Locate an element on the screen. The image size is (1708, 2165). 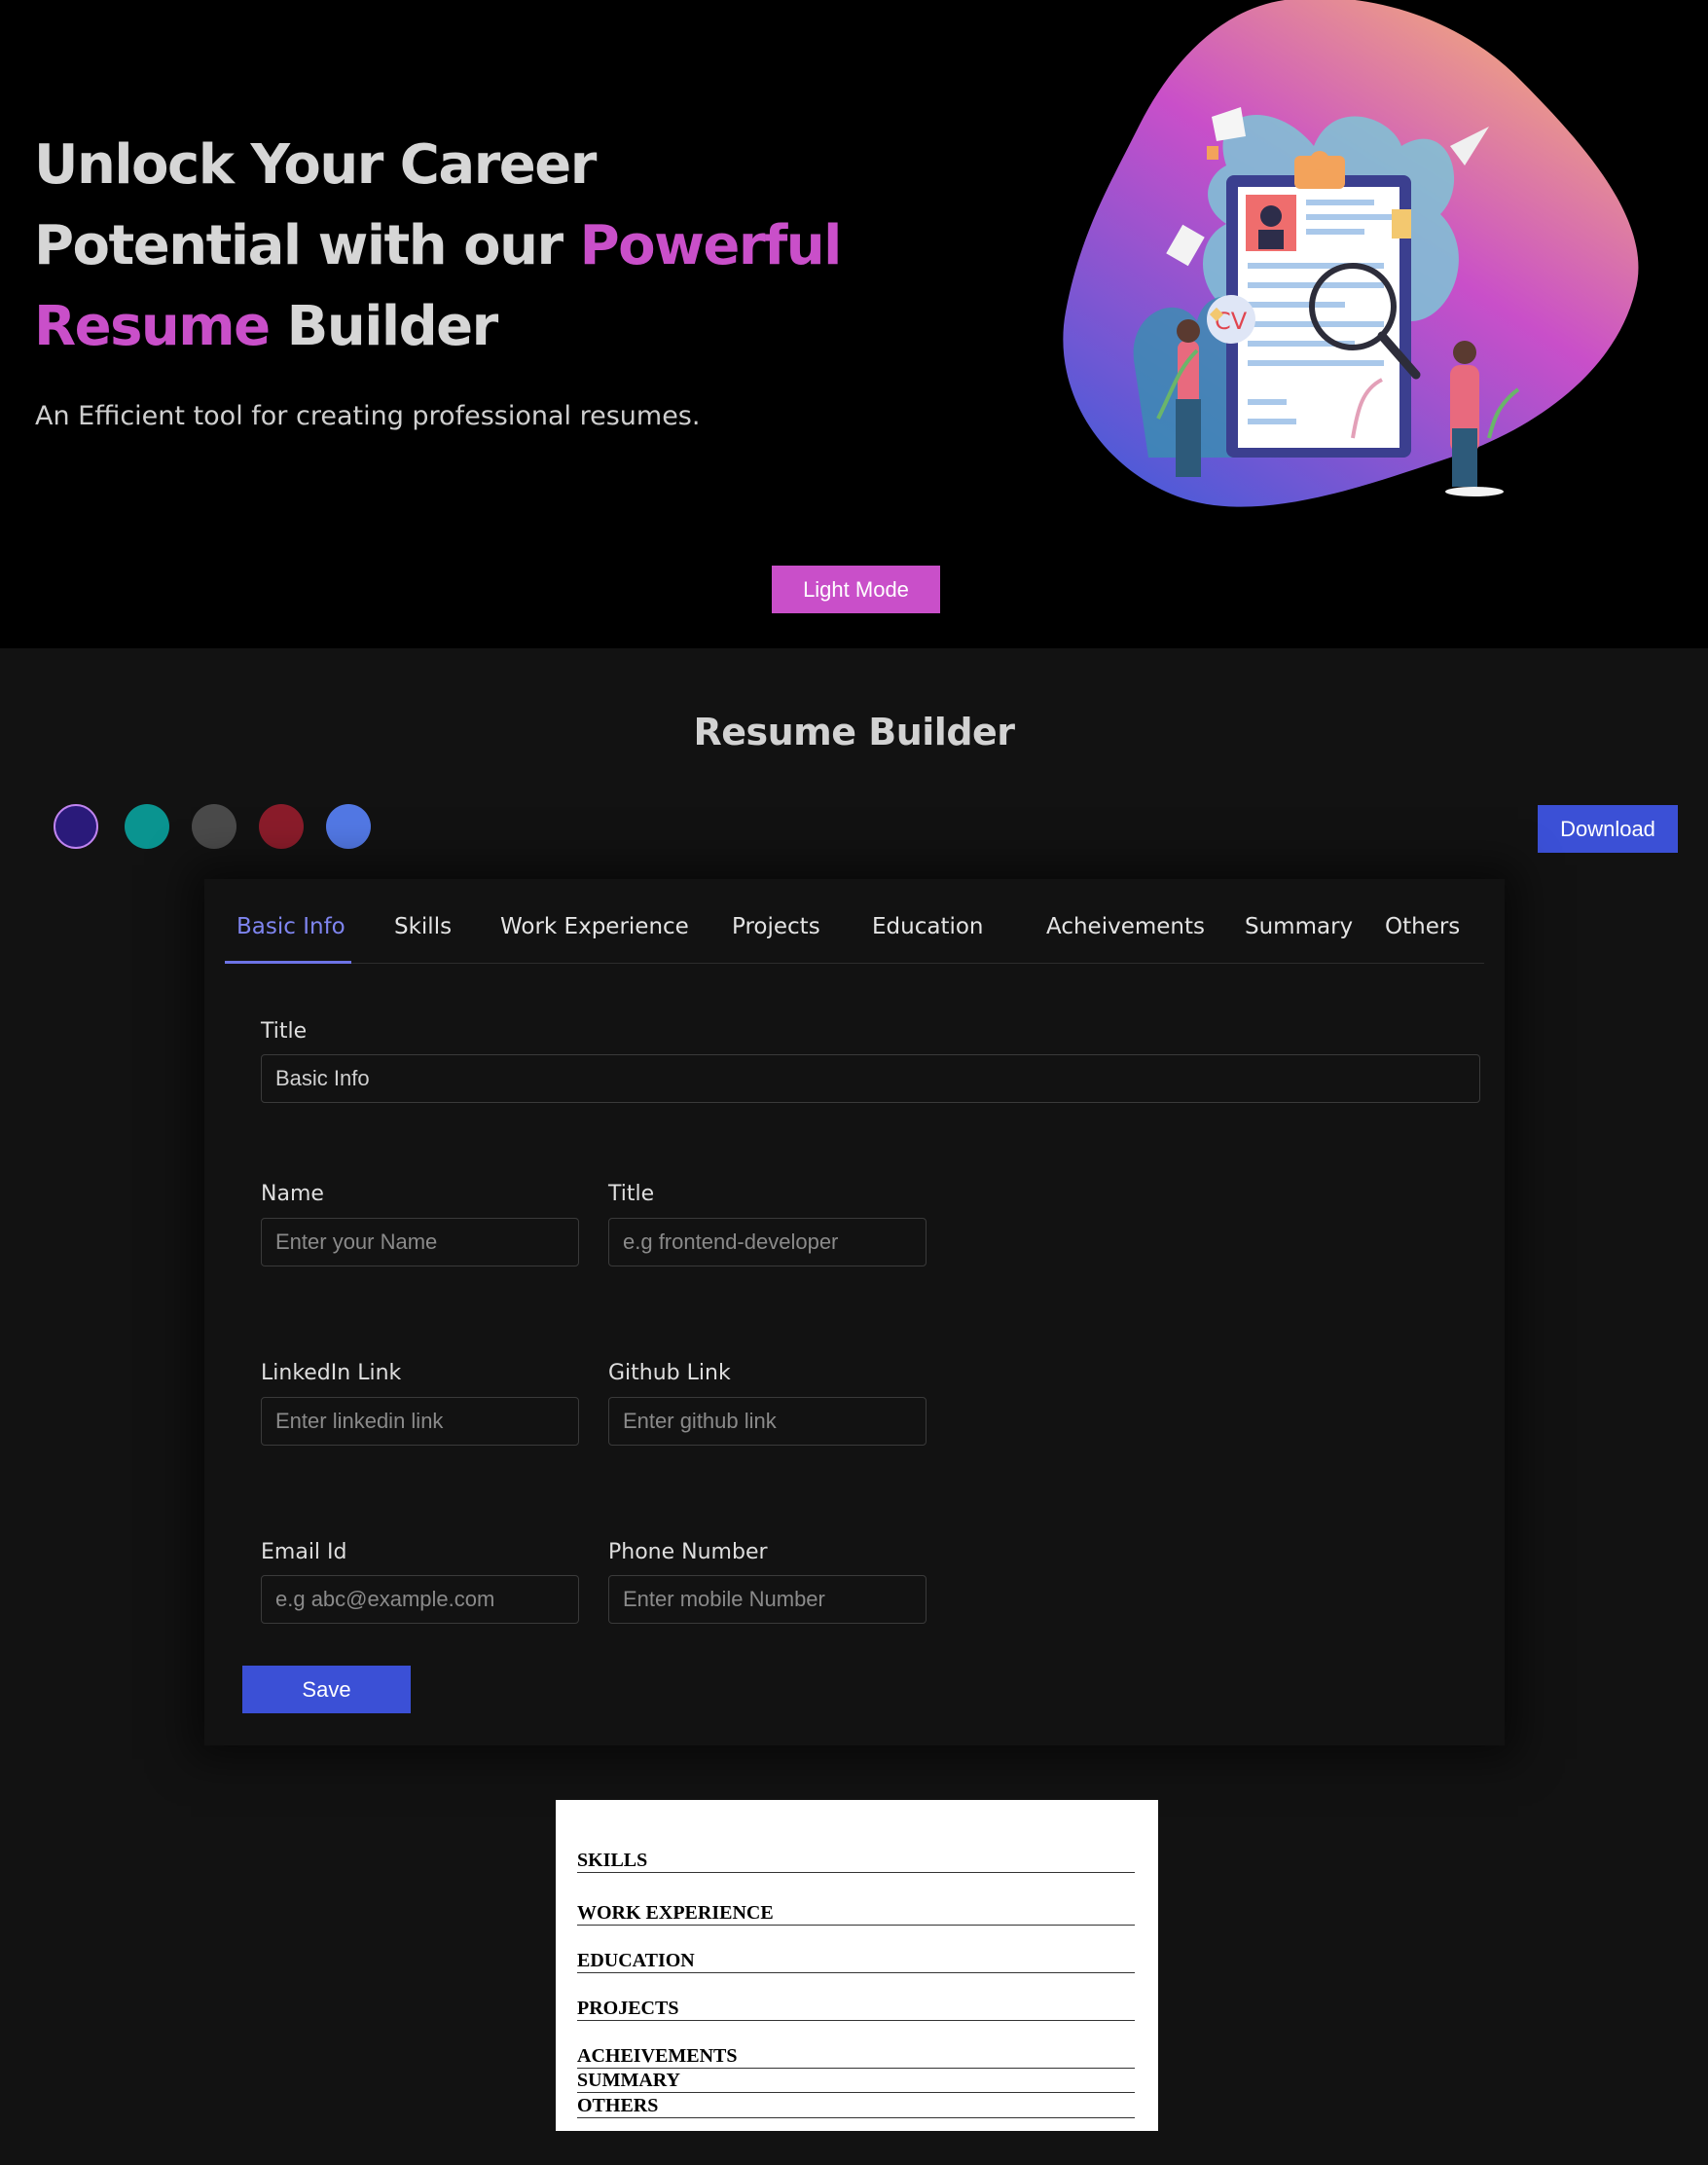
name-input is located at coordinates (420, 1242).